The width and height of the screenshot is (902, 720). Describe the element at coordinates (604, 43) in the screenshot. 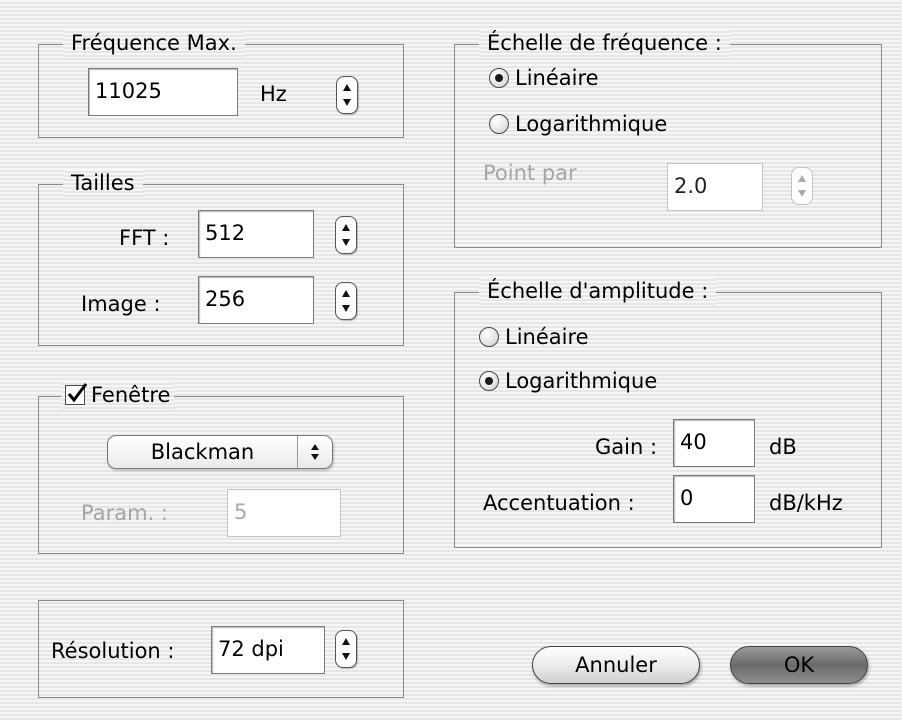

I see `freq-scale-title: Échelle de fréquence :` at that location.